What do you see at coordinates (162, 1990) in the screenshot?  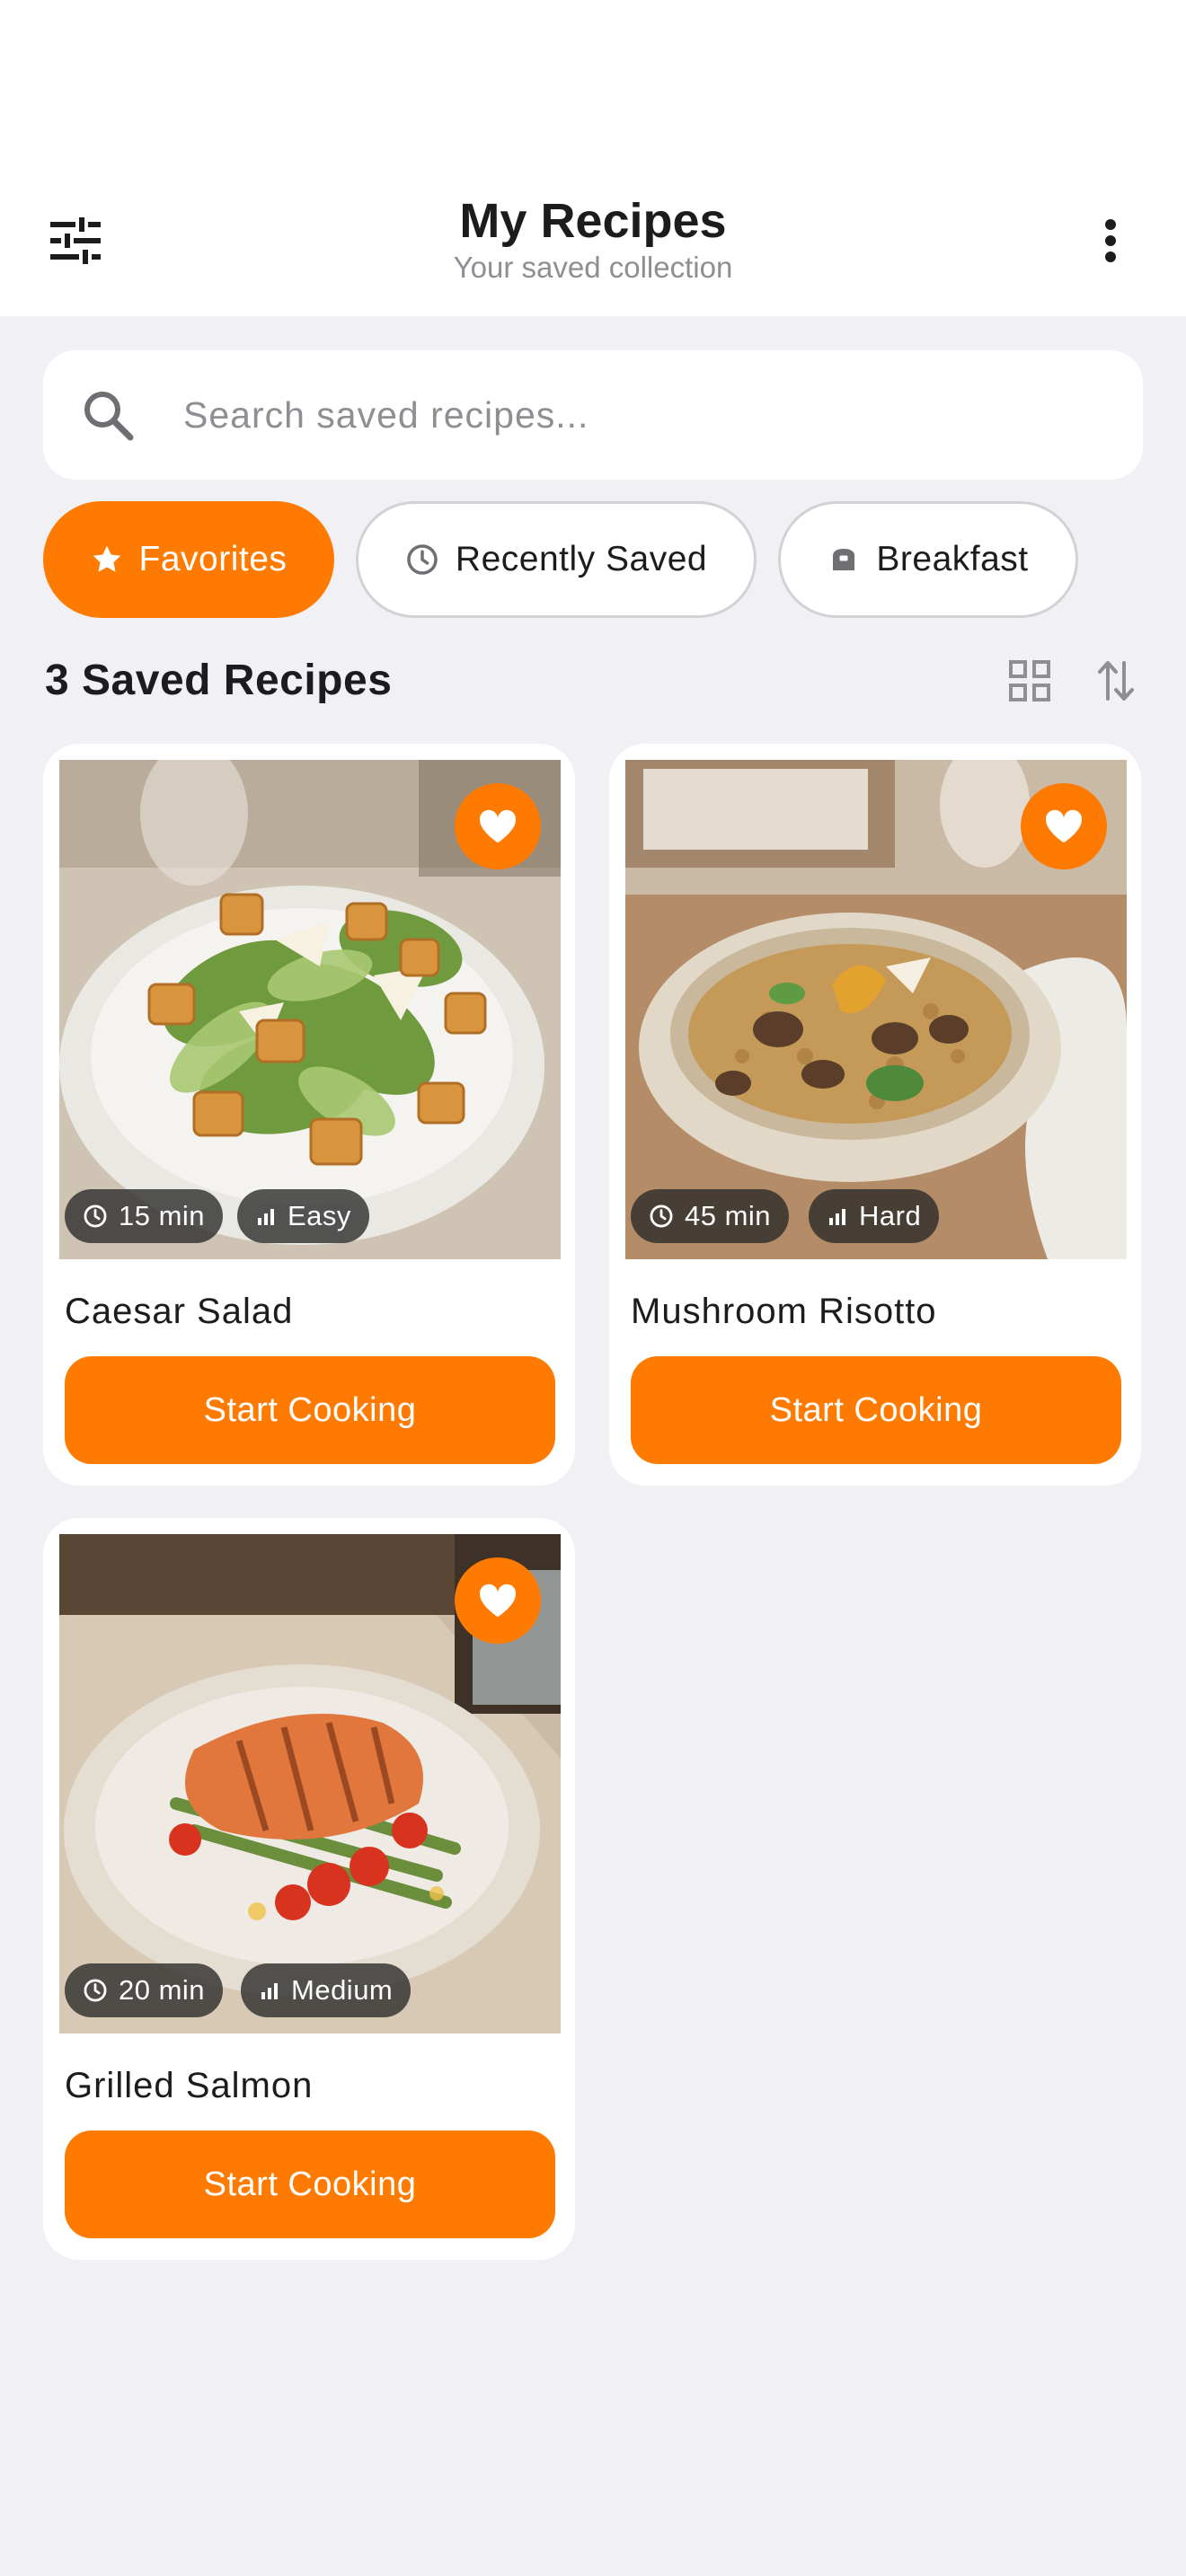 I see `cook-time-value: 20 min` at bounding box center [162, 1990].